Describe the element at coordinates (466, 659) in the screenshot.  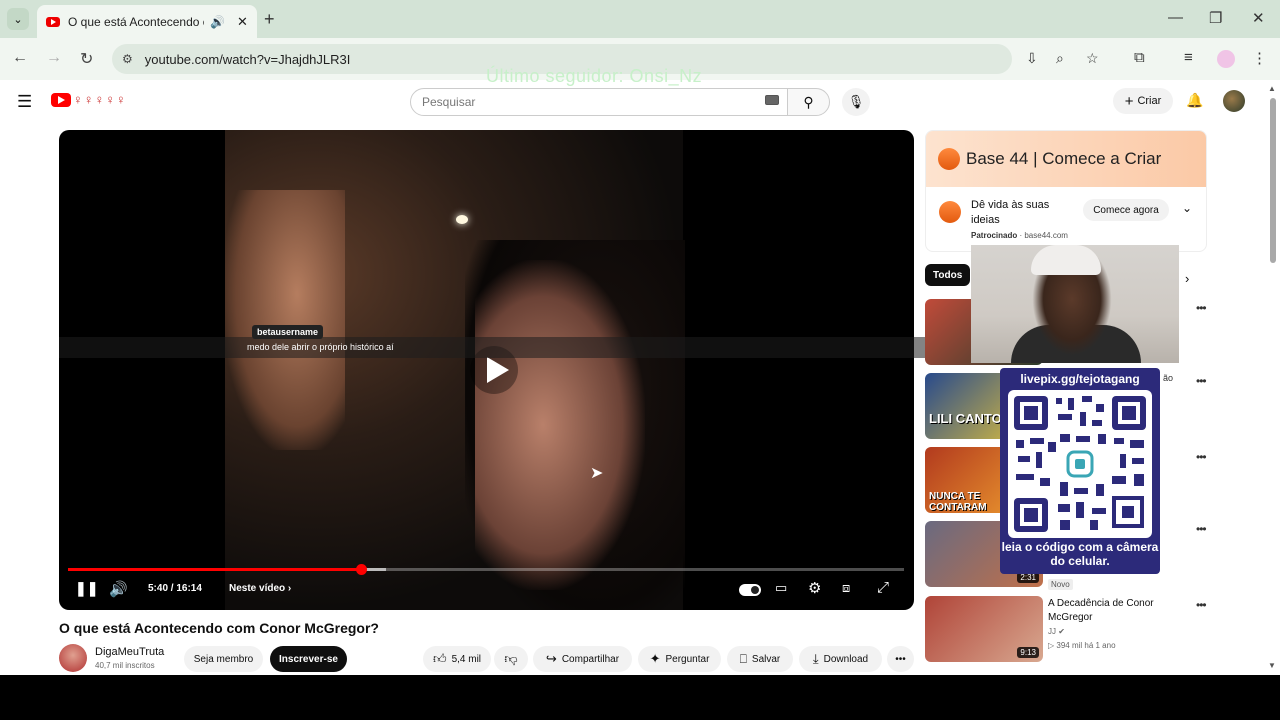
I see `like-count: 5,4 mil` at that location.